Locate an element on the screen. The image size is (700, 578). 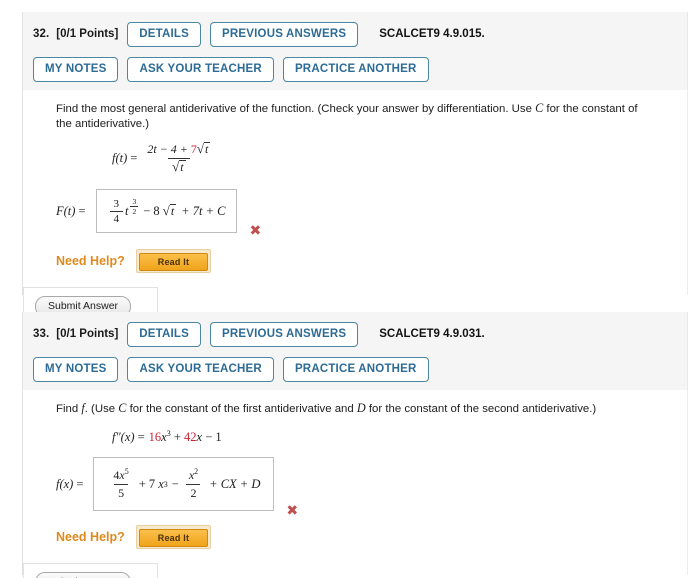
answer-exponent-fraction: 3 2 is located at coordinates (134, 206).